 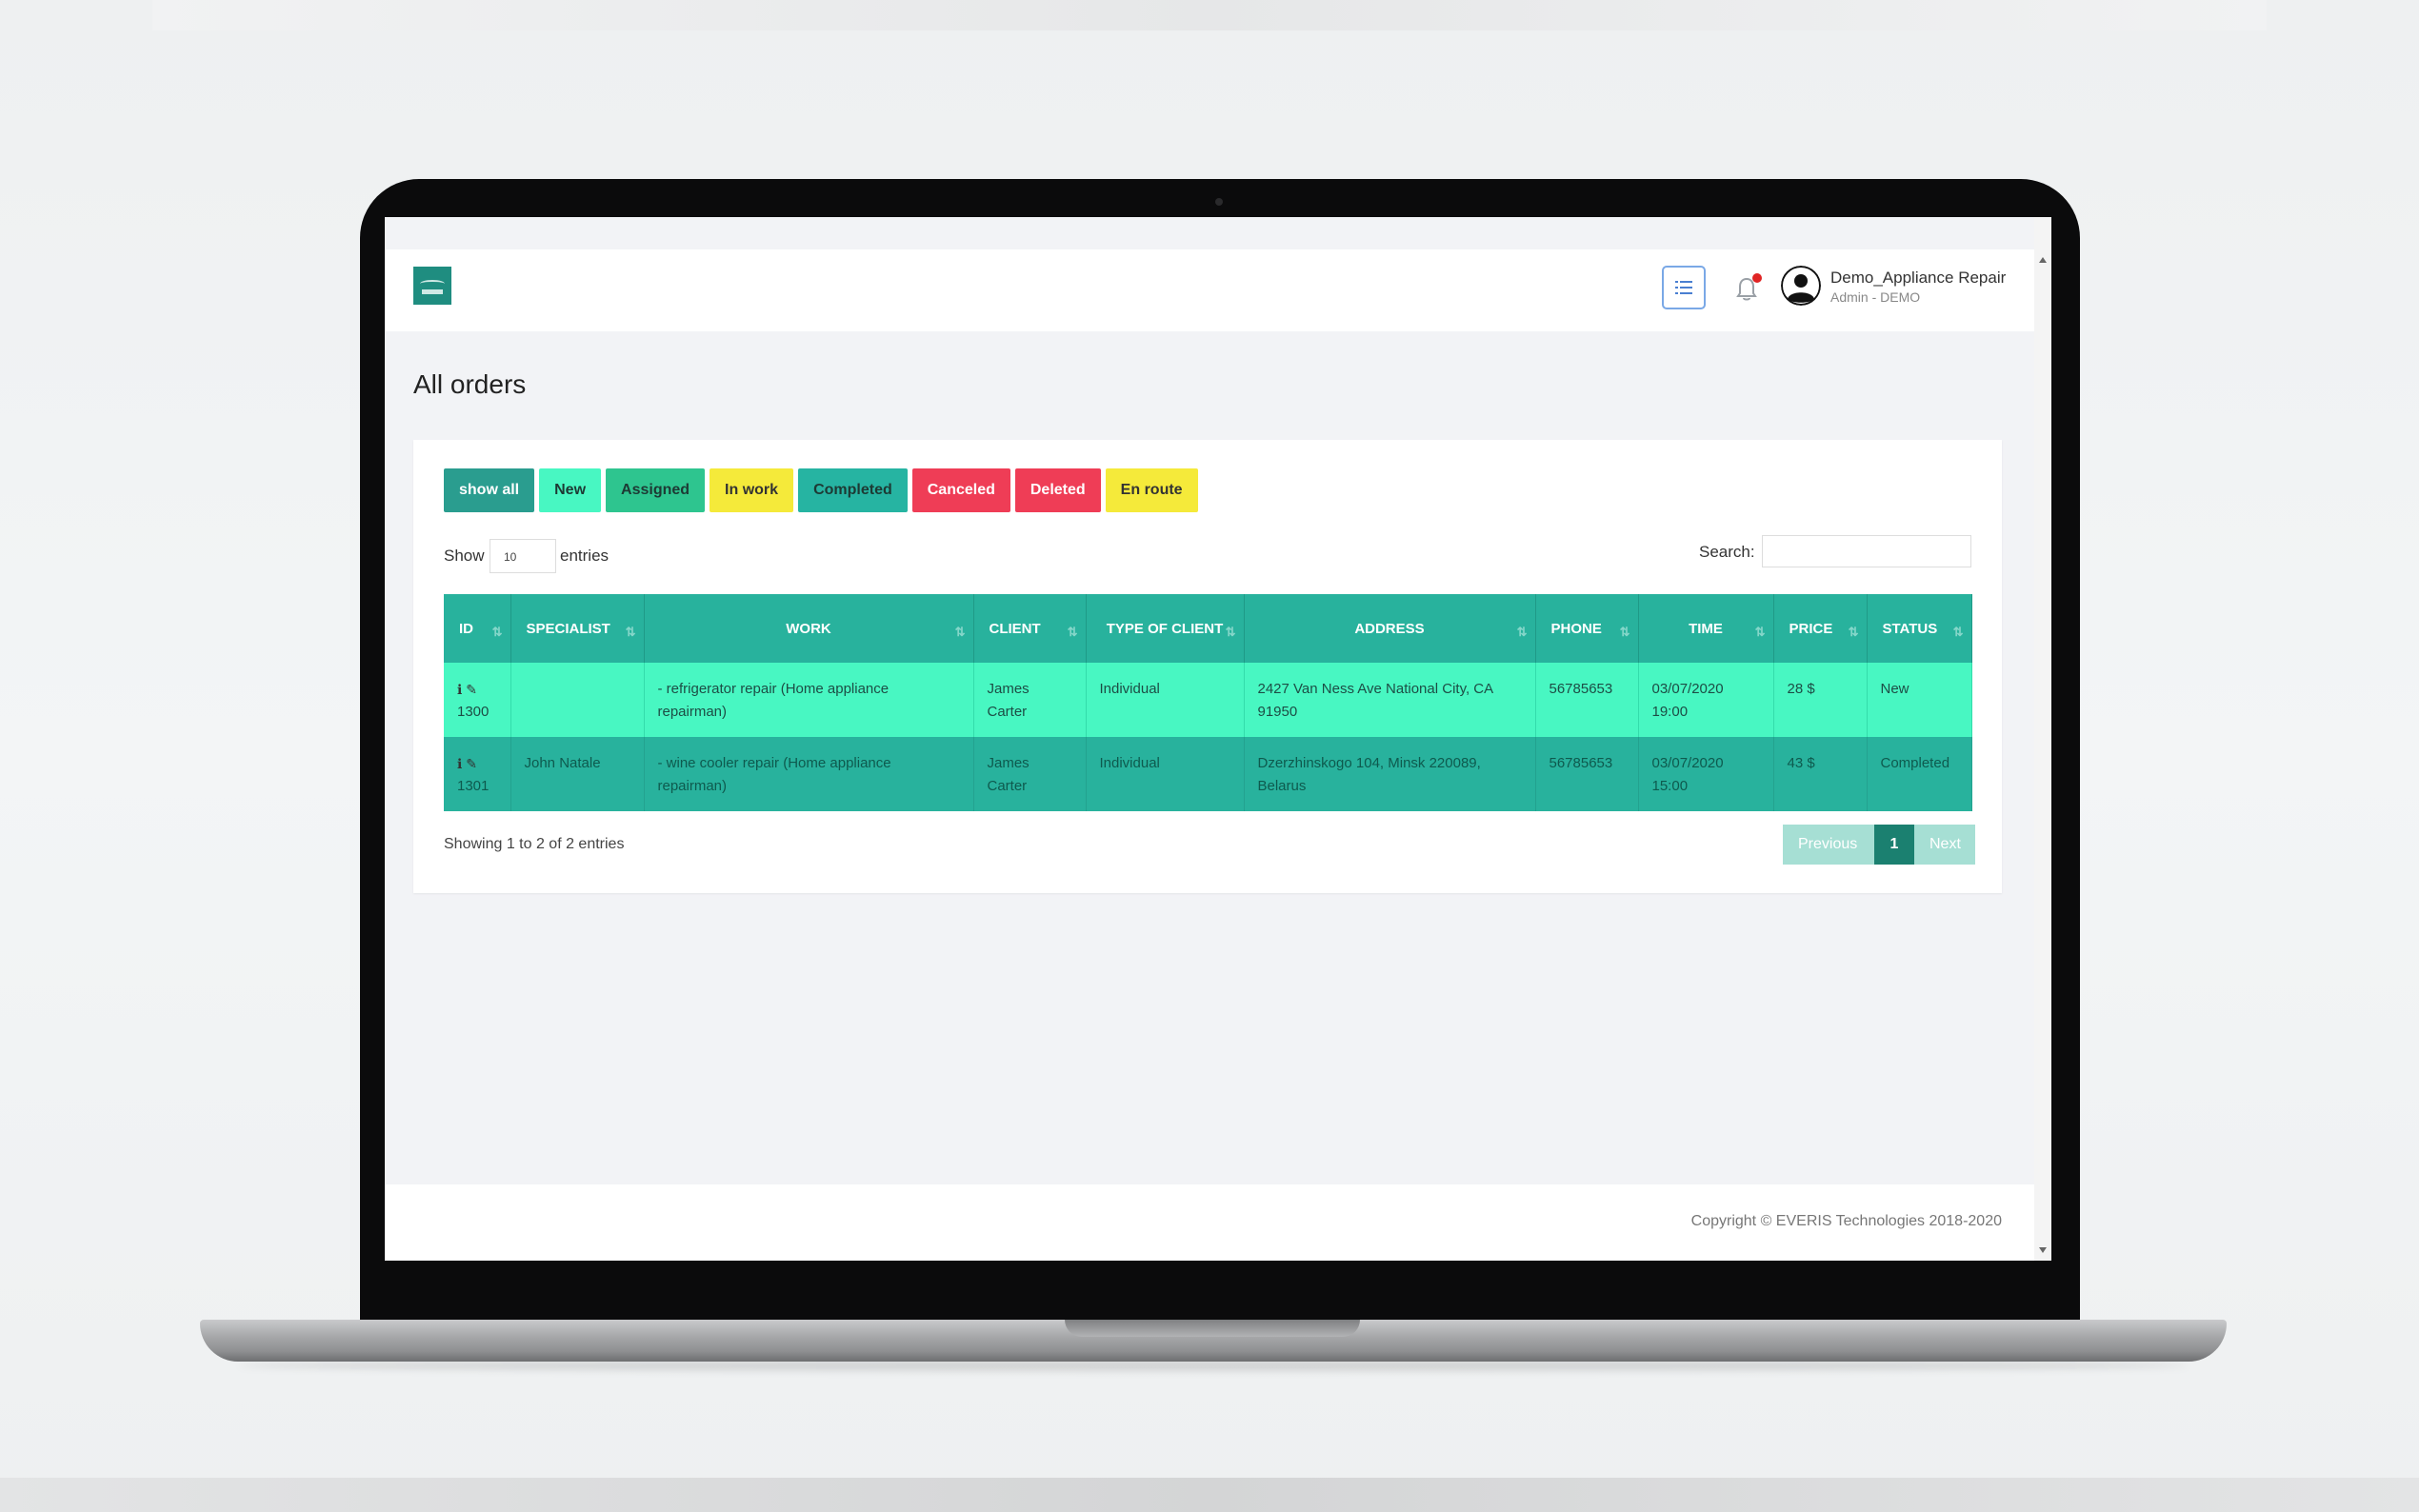 I want to click on page-1-button: 1, so click(x=1894, y=845).